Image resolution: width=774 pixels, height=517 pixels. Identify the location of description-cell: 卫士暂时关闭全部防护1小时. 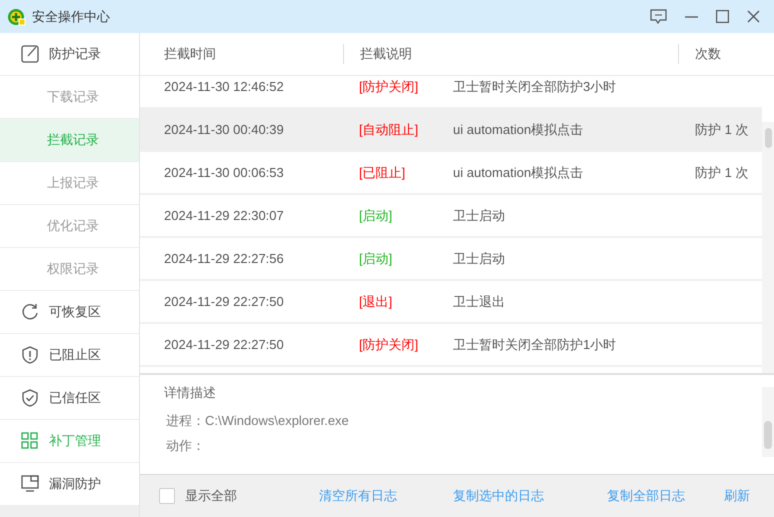
(534, 344).